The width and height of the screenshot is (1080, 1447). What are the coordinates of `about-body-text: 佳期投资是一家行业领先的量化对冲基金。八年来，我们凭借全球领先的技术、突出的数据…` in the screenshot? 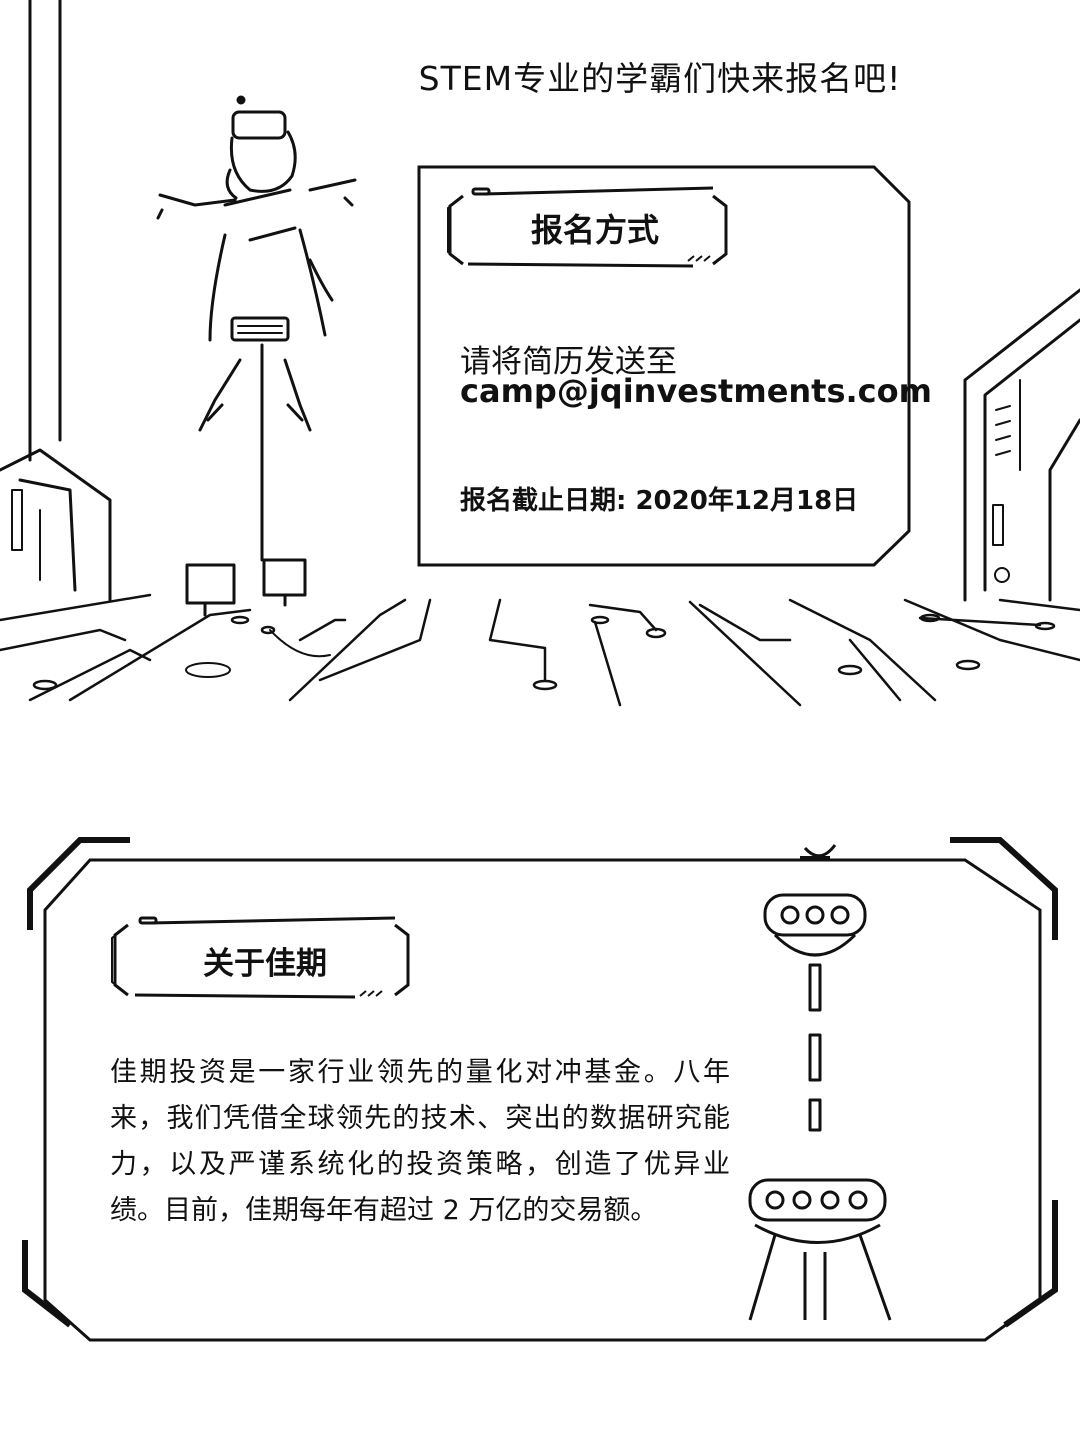 It's located at (420, 1141).